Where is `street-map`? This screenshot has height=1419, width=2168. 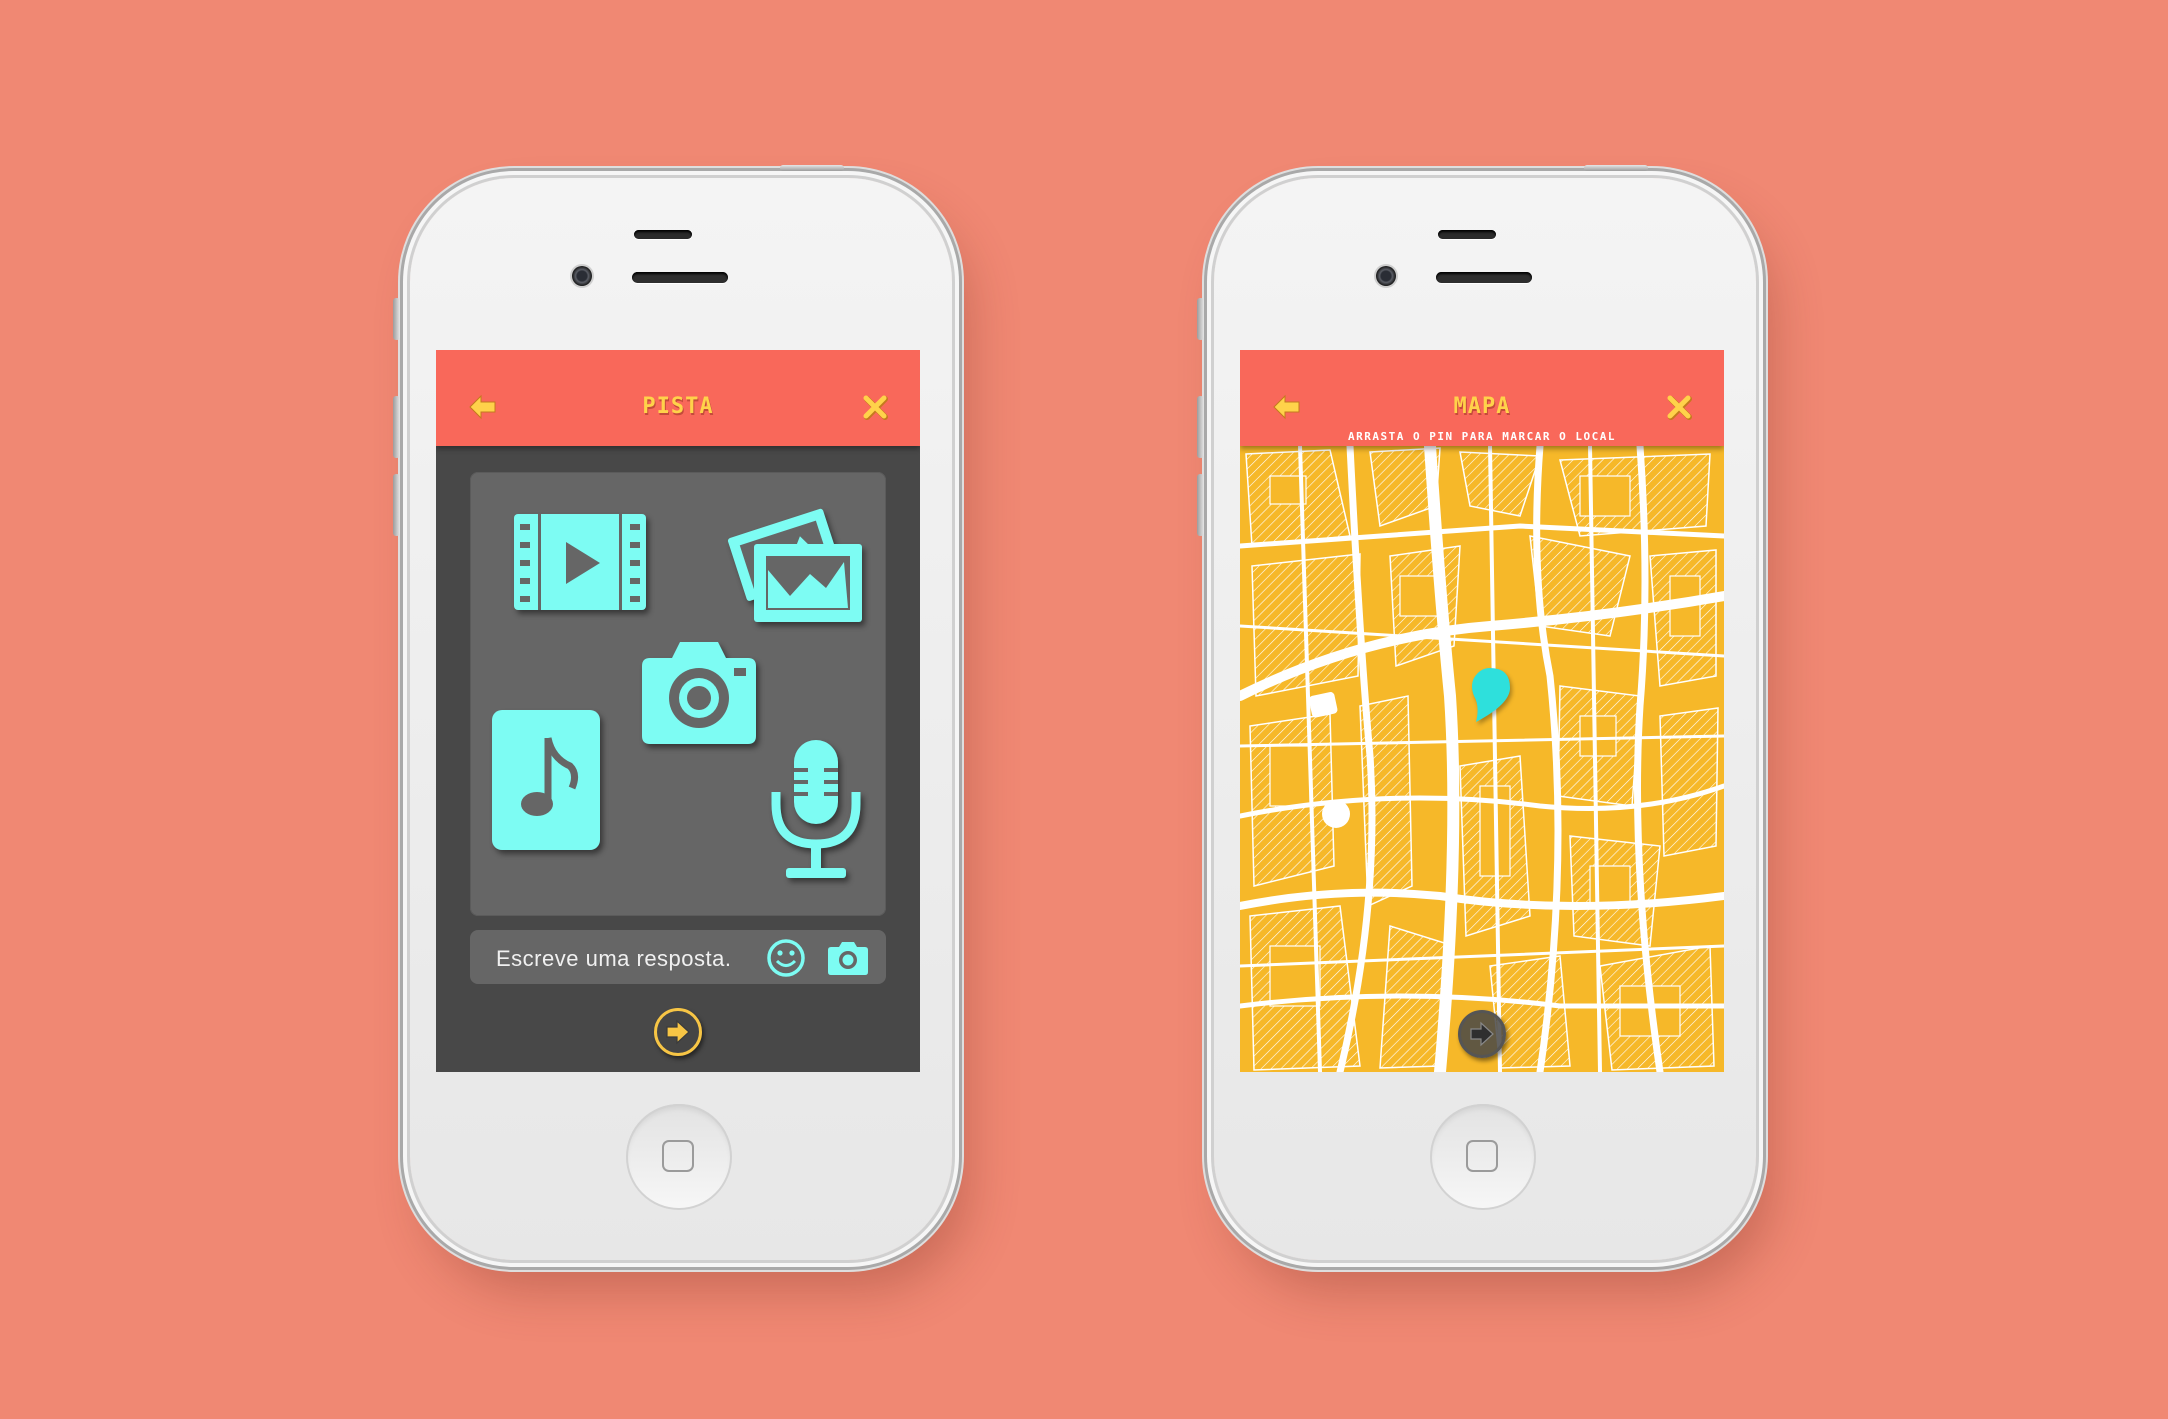
street-map is located at coordinates (1482, 759).